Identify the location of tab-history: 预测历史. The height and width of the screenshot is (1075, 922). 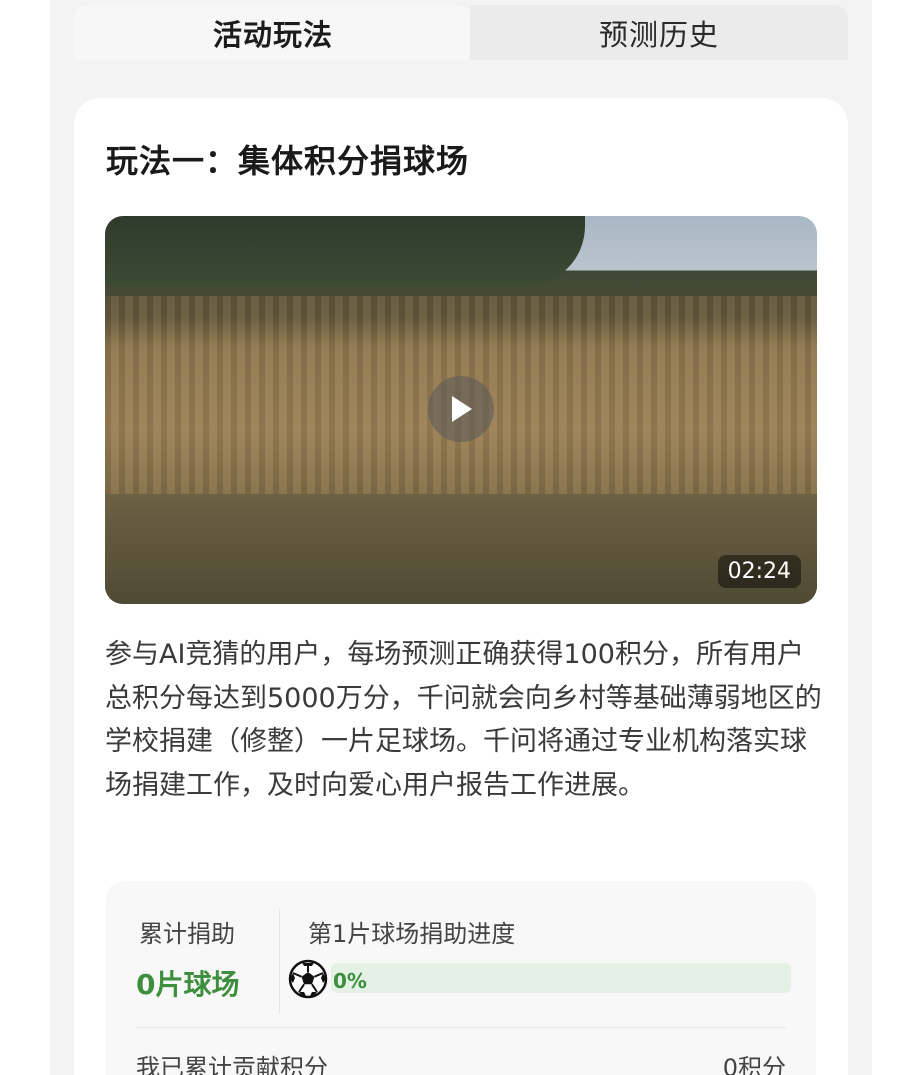
(659, 32).